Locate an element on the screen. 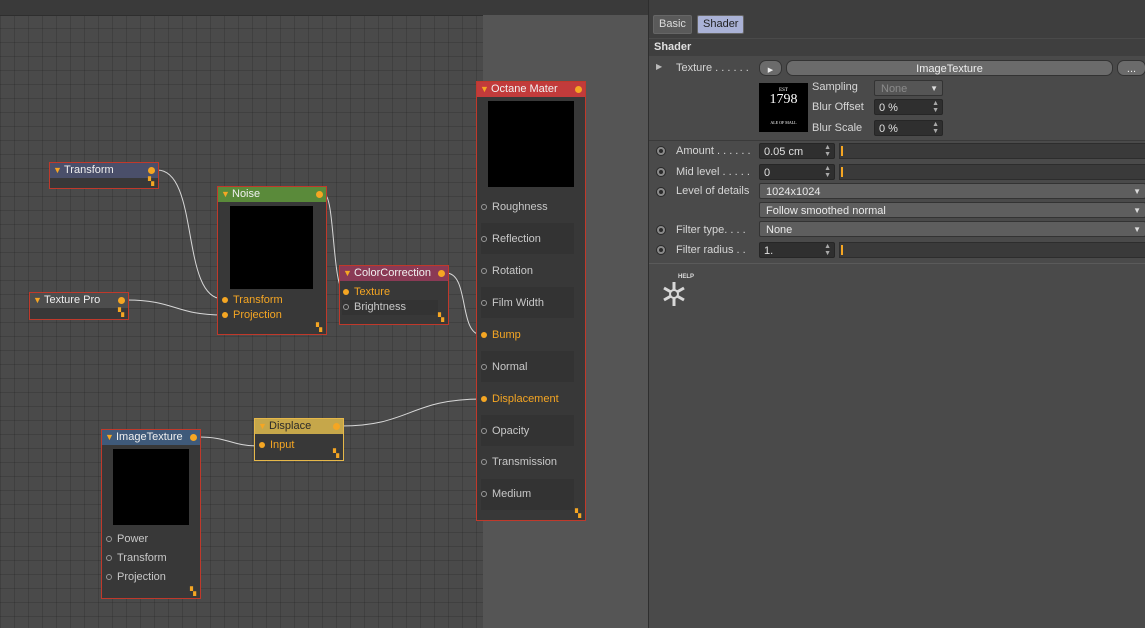  filter-radius-field: 1. ▲ ▼ is located at coordinates (797, 250).